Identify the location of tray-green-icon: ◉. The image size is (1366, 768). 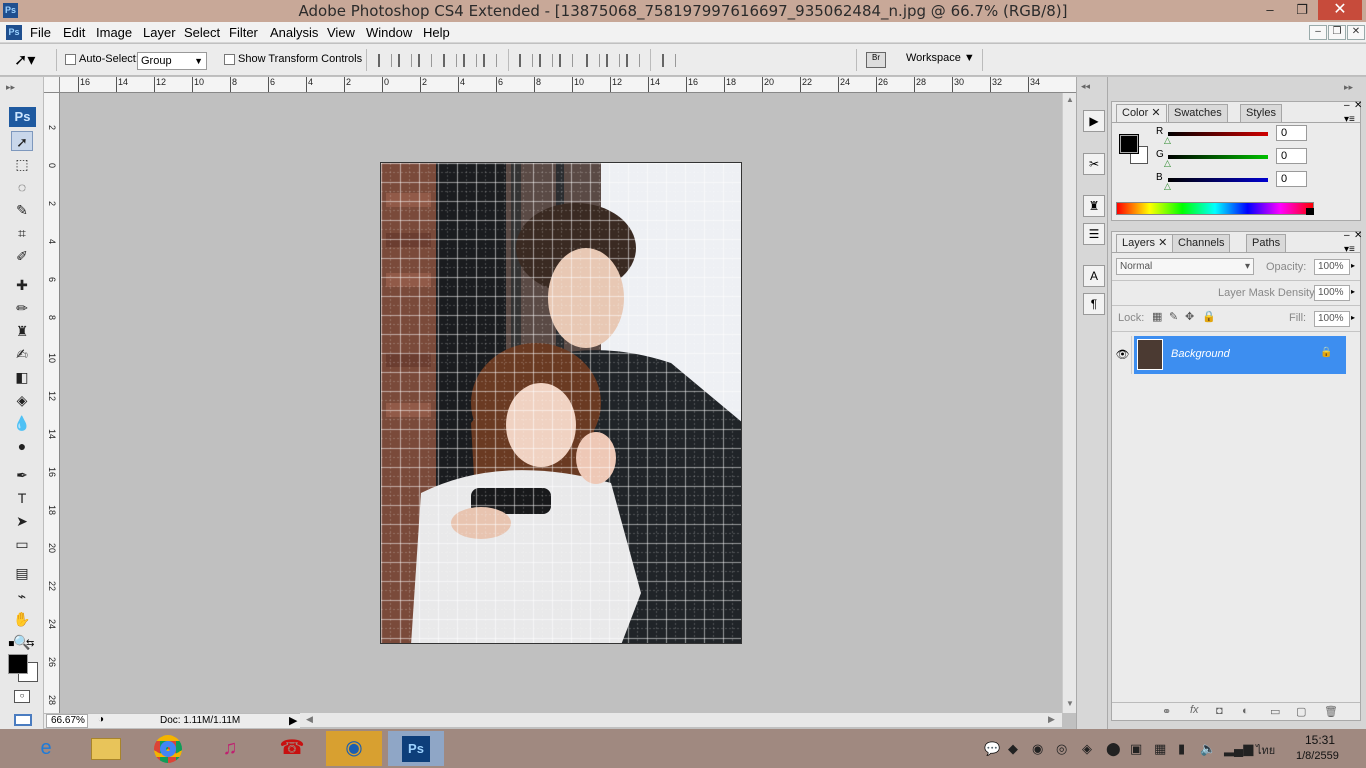
(1037, 749).